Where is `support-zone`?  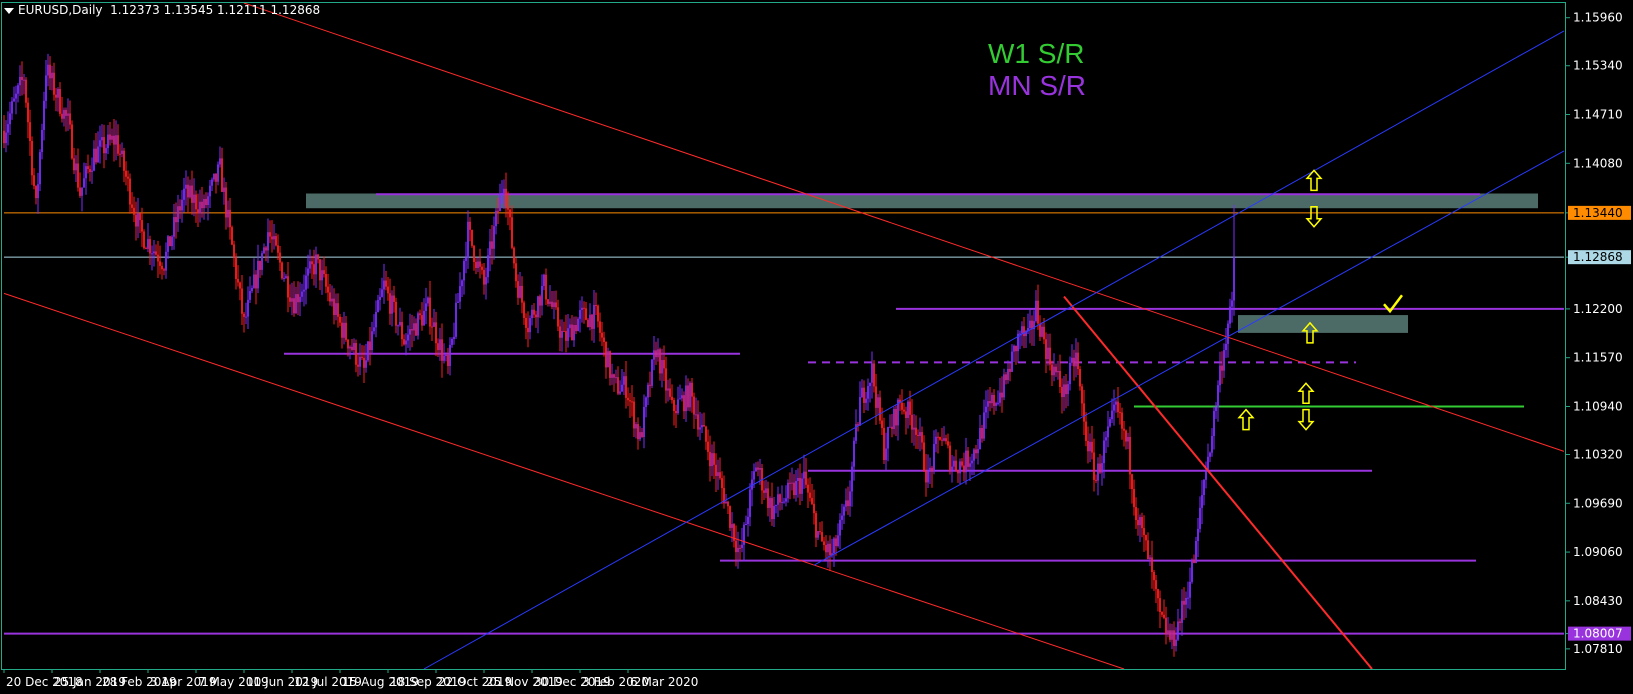
support-zone is located at coordinates (1323, 324).